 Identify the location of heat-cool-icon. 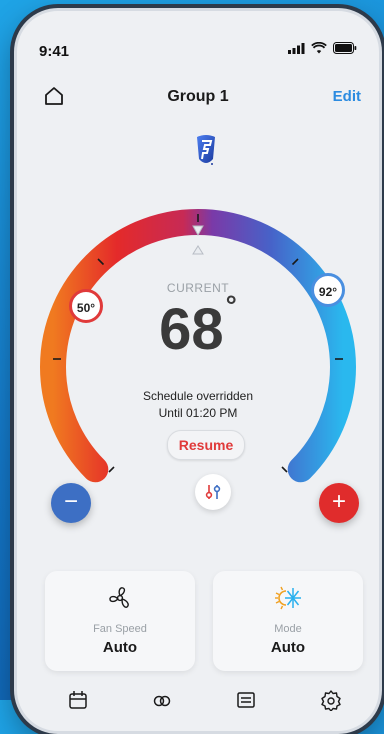
(288, 598).